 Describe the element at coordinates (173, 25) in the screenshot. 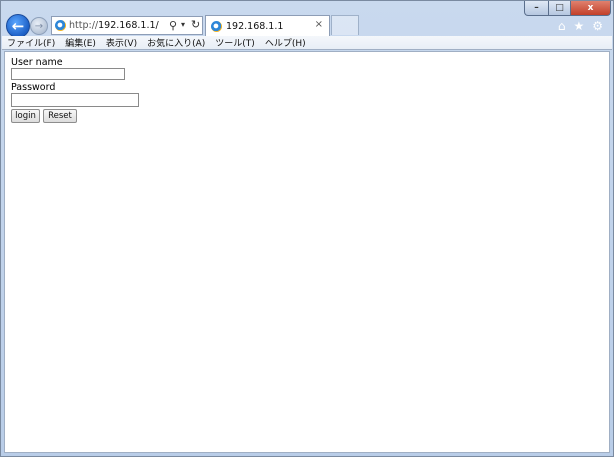

I see `search-icon: ⚲` at that location.